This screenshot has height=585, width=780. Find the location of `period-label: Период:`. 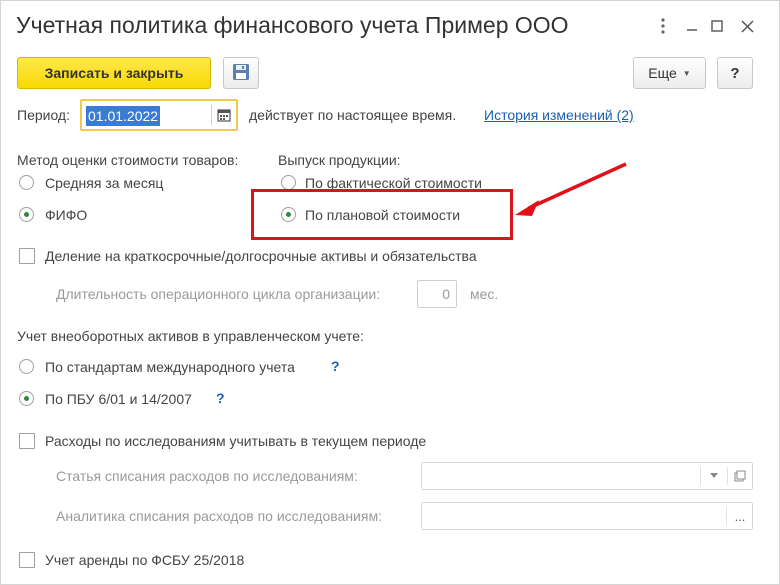

period-label: Период: is located at coordinates (43, 115).